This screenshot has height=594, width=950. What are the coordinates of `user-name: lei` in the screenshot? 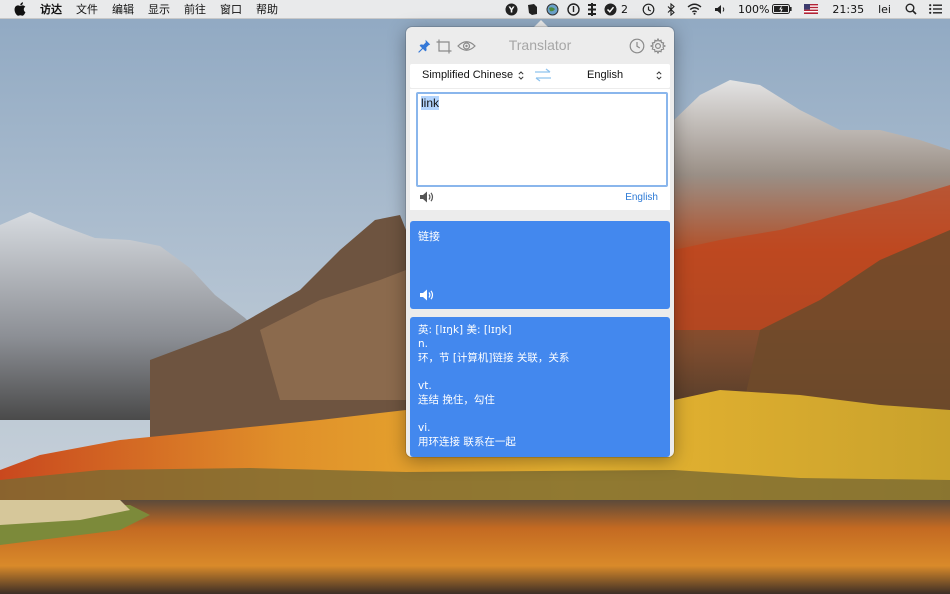 It's located at (884, 9).